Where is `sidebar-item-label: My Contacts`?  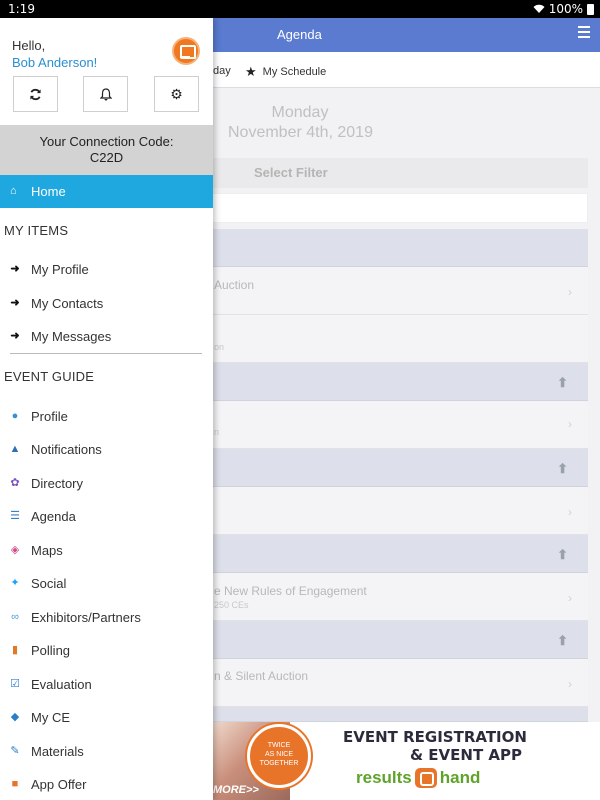 sidebar-item-label: My Contacts is located at coordinates (67, 303).